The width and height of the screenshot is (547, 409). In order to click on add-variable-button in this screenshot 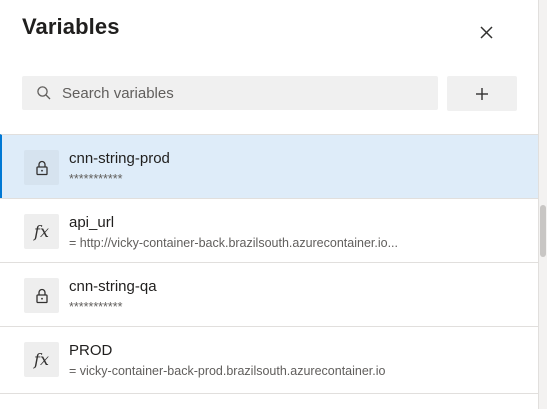, I will do `click(482, 93)`.